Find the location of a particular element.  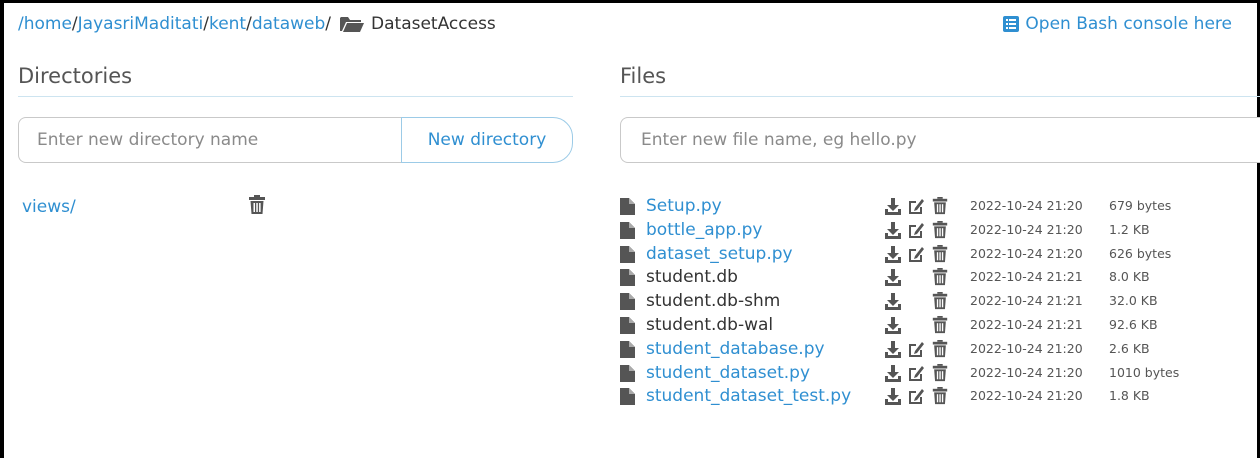

file-row: Setup.py 2022-10-24 21:20 679 bytes is located at coordinates (930, 207).